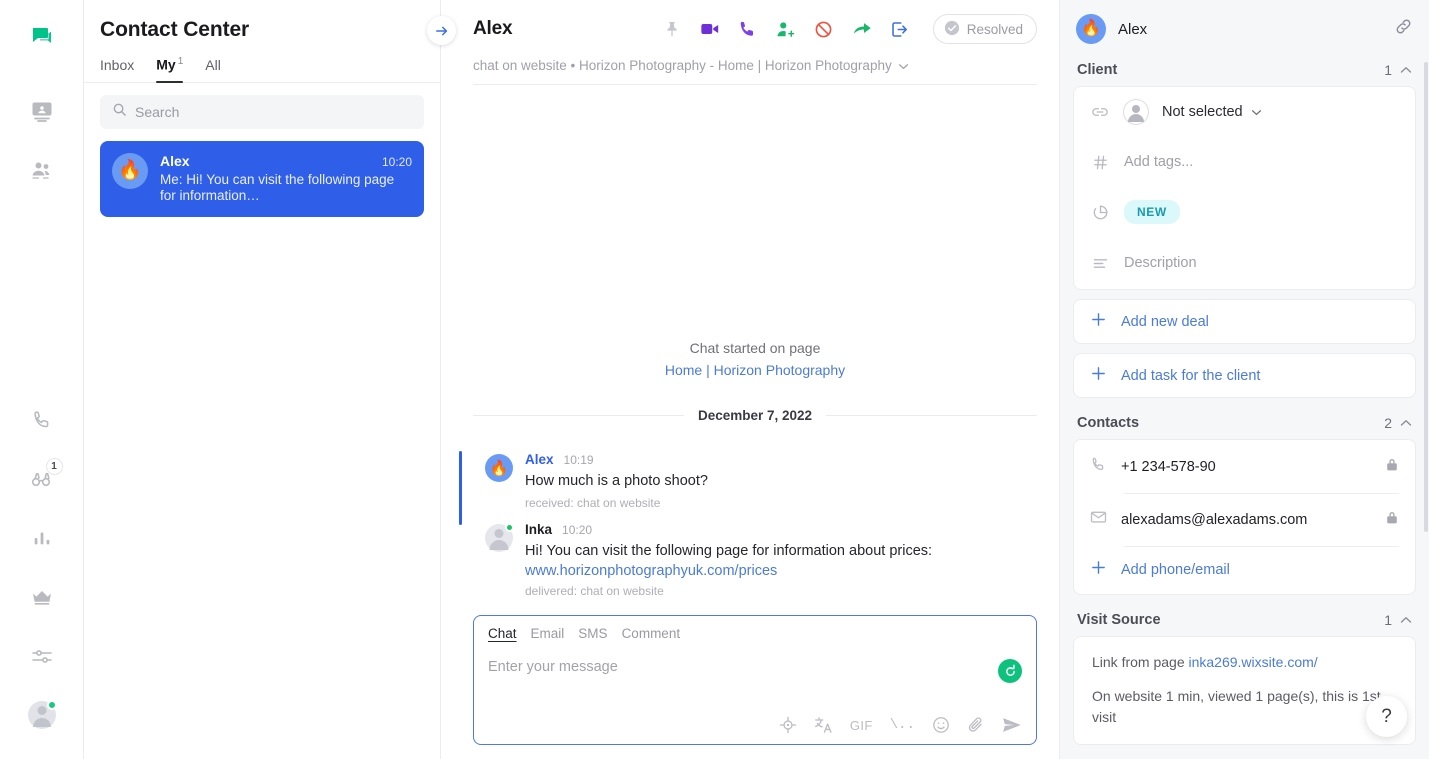 The height and width of the screenshot is (759, 1429). I want to click on contact-phone-row: +1 234-578-90, so click(1244, 466).